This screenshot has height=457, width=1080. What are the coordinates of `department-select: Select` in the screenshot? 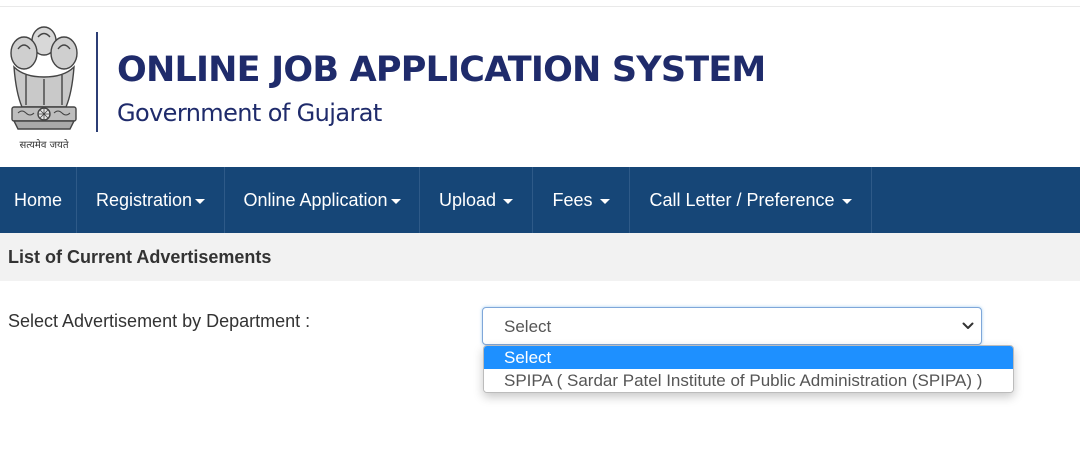 It's located at (732, 326).